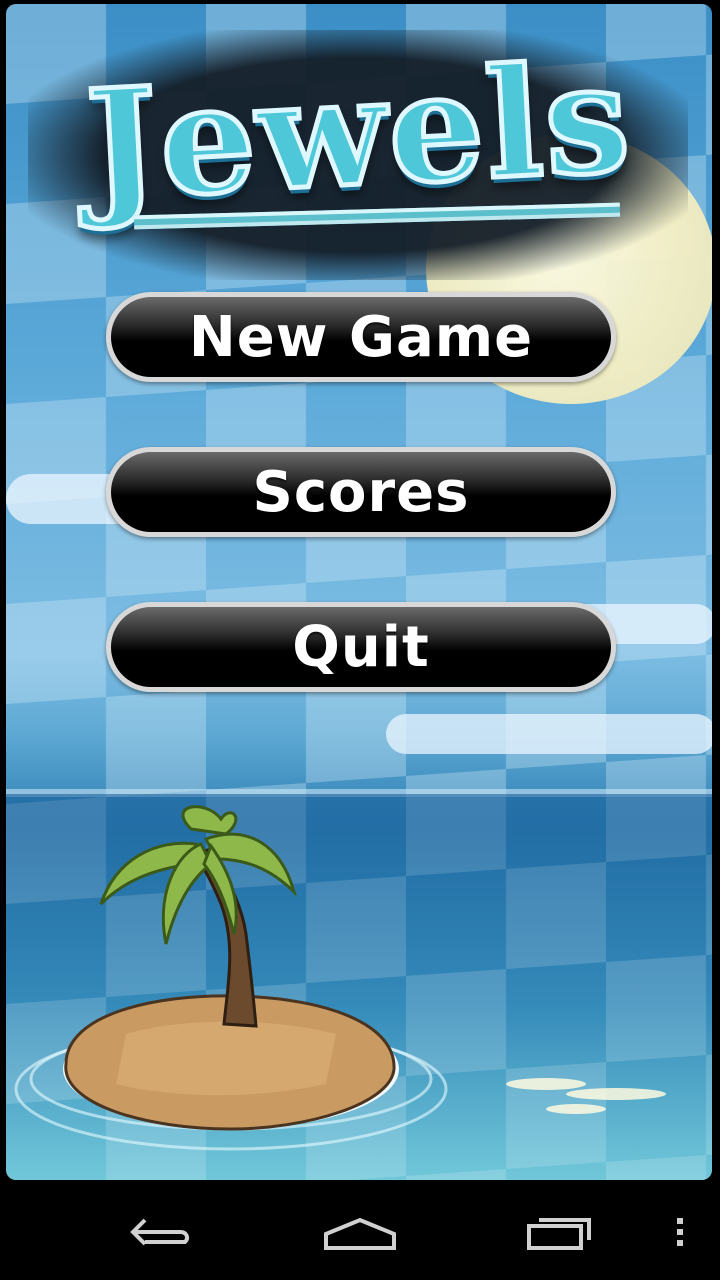 This screenshot has height=1280, width=720. I want to click on back-icon, so click(160, 1232).